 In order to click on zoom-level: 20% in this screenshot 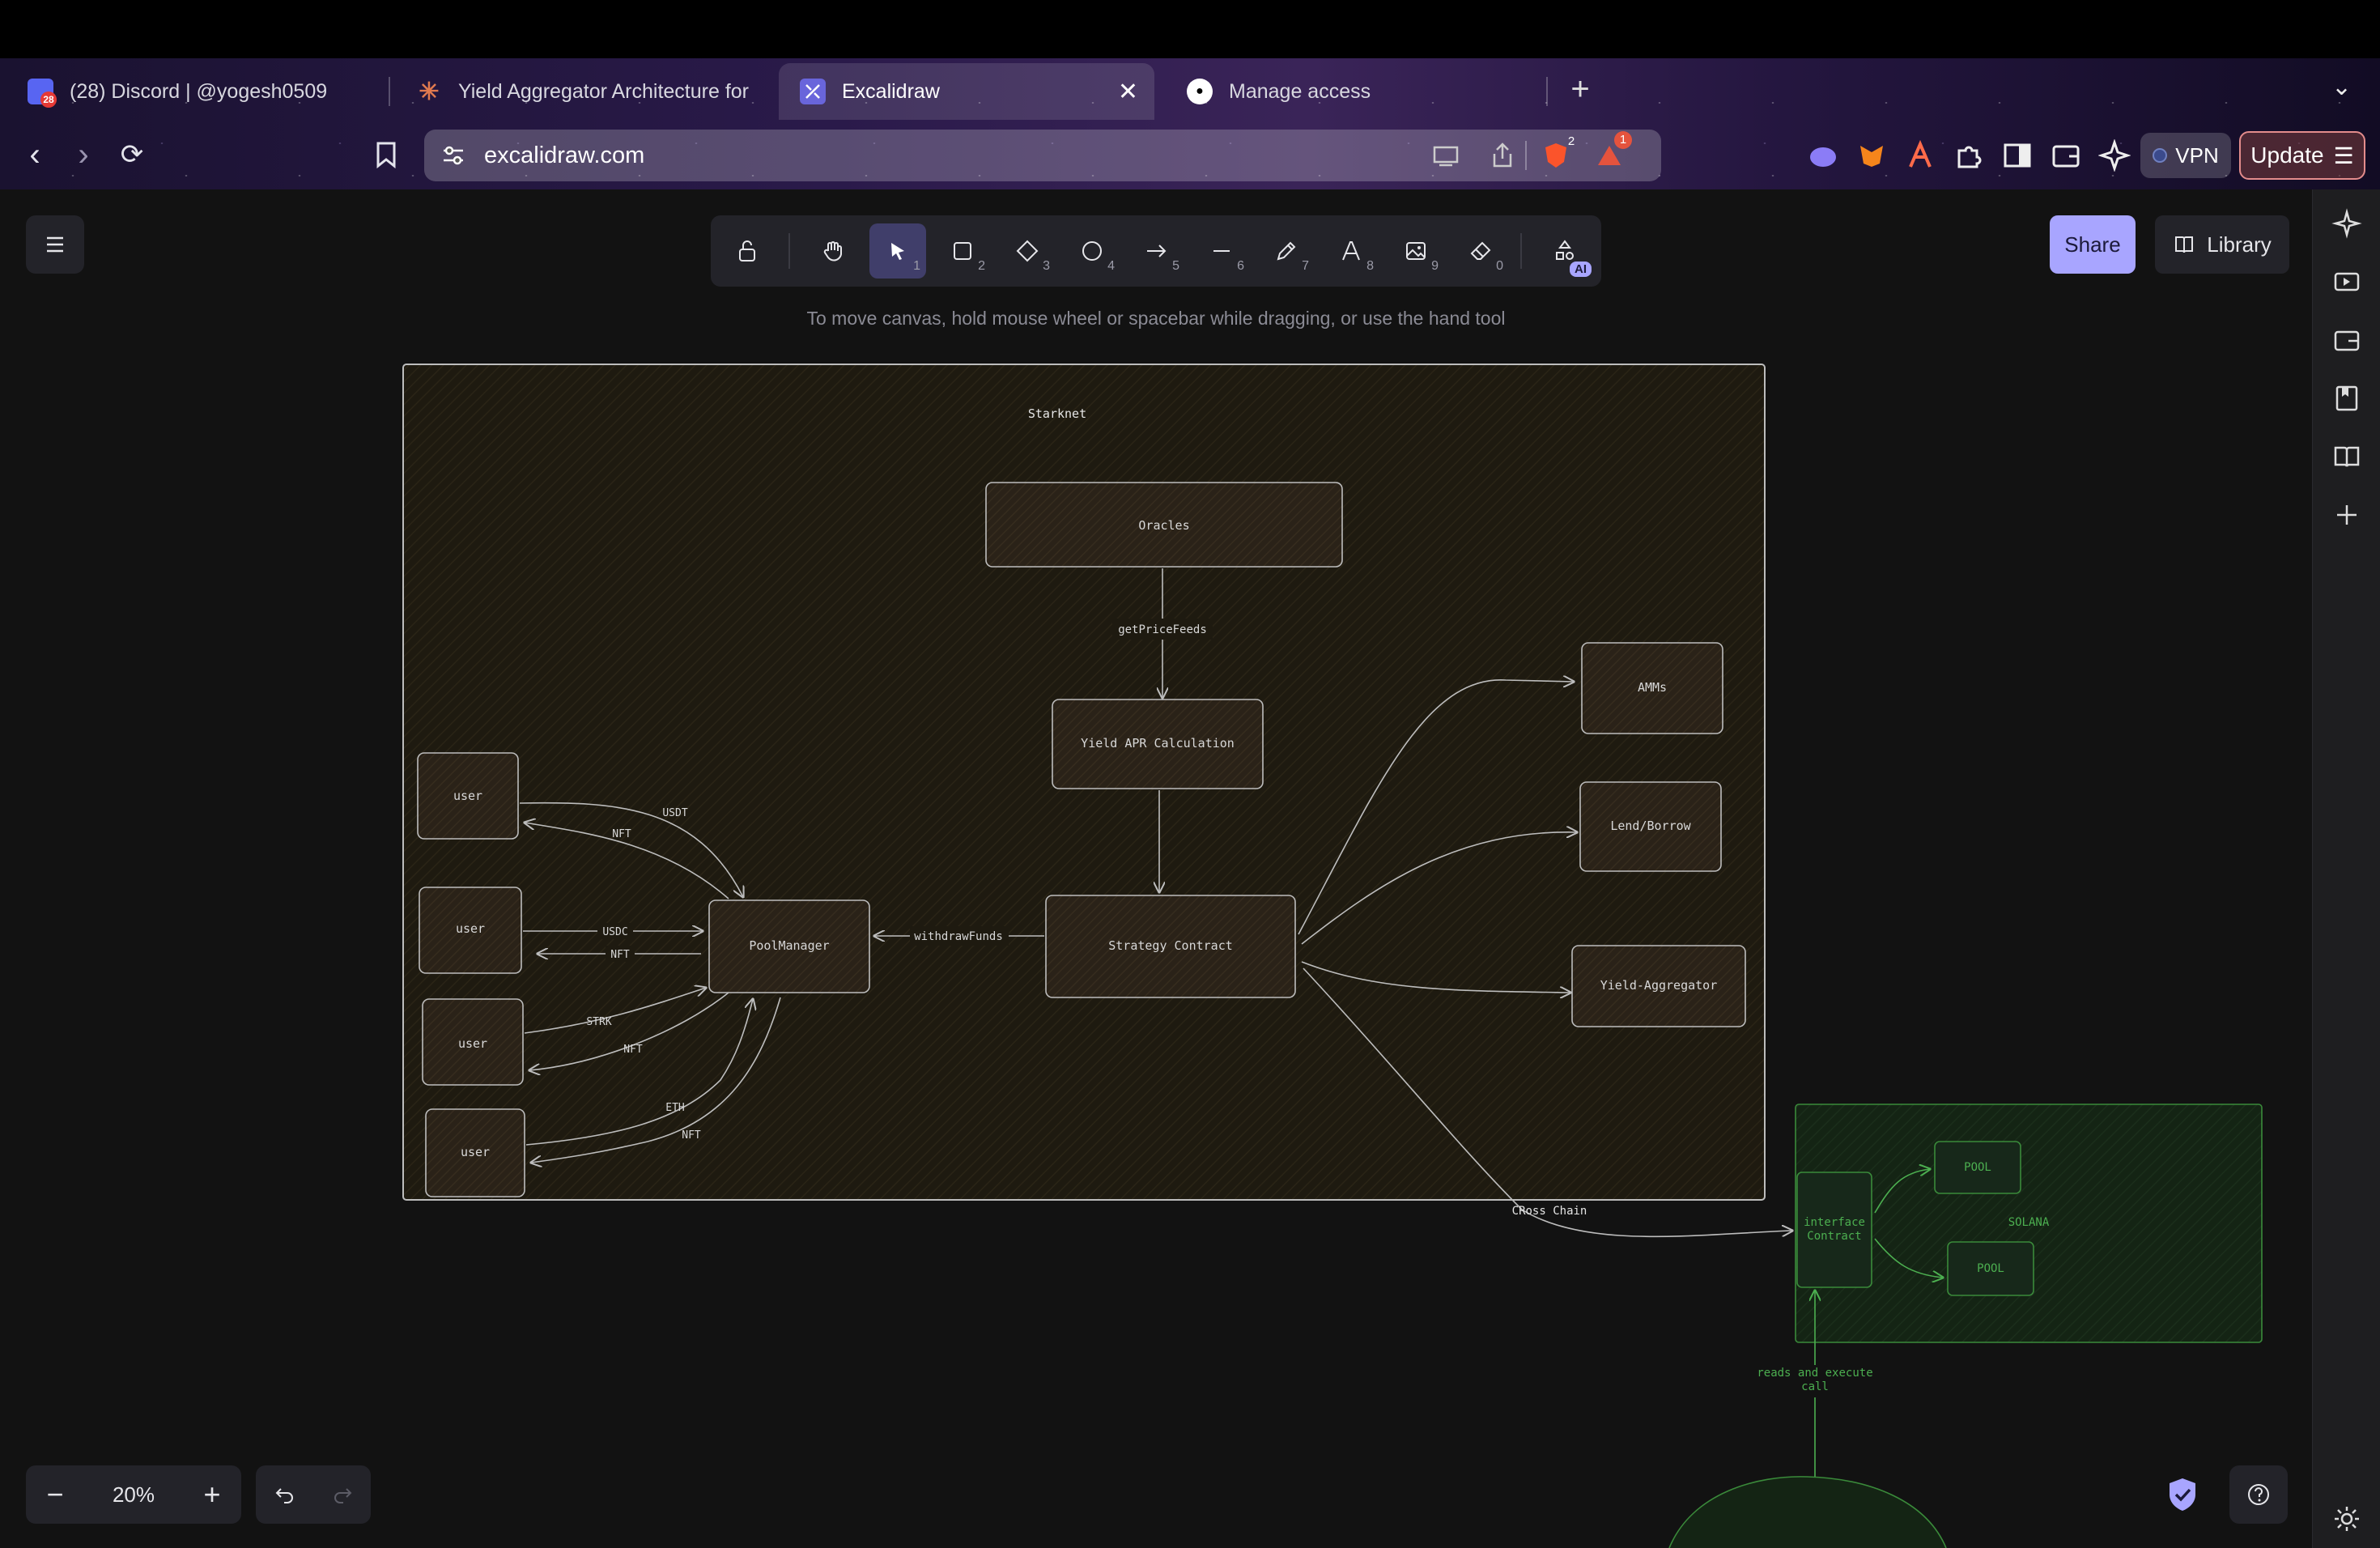, I will do `click(133, 1495)`.